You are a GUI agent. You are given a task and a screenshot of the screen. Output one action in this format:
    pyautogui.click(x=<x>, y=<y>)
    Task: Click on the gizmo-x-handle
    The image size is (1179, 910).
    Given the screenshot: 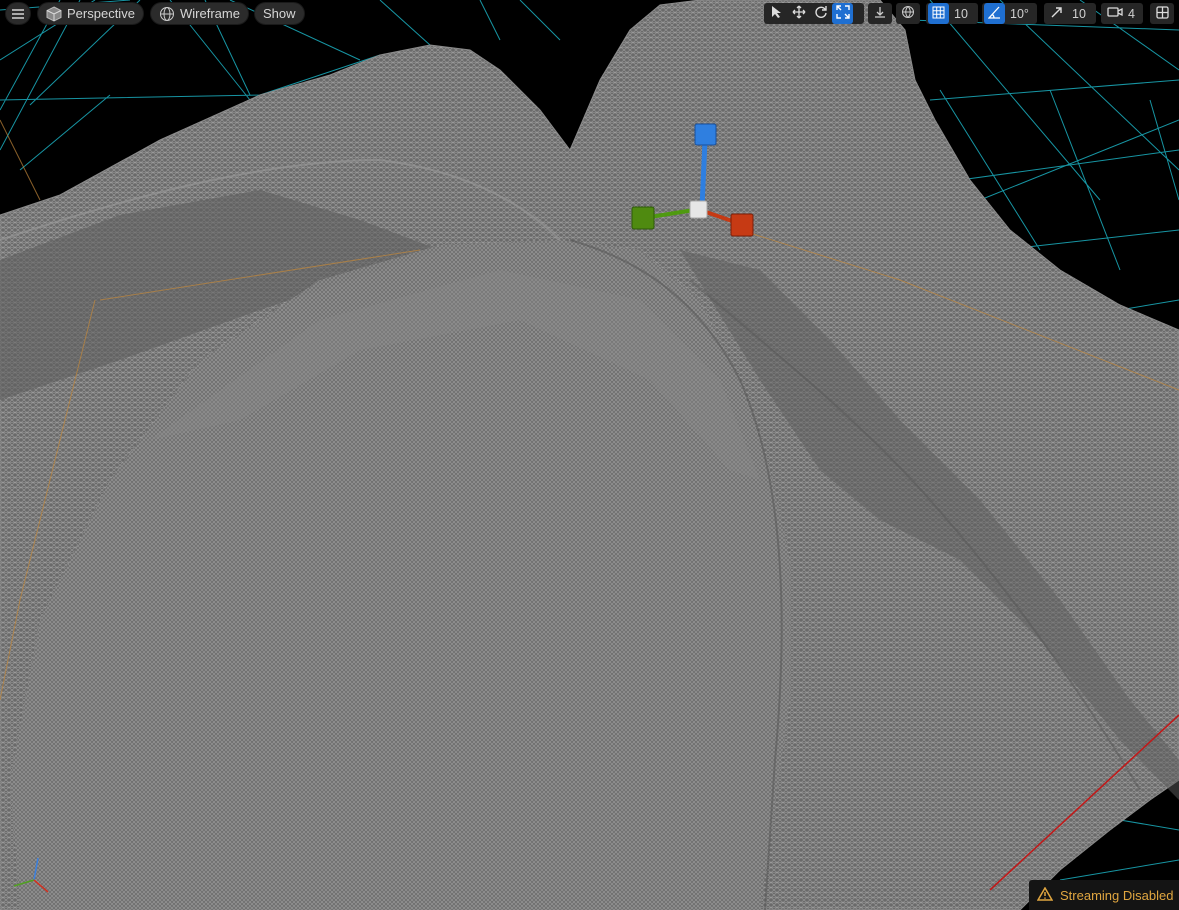 What is the action you would take?
    pyautogui.click(x=742, y=225)
    